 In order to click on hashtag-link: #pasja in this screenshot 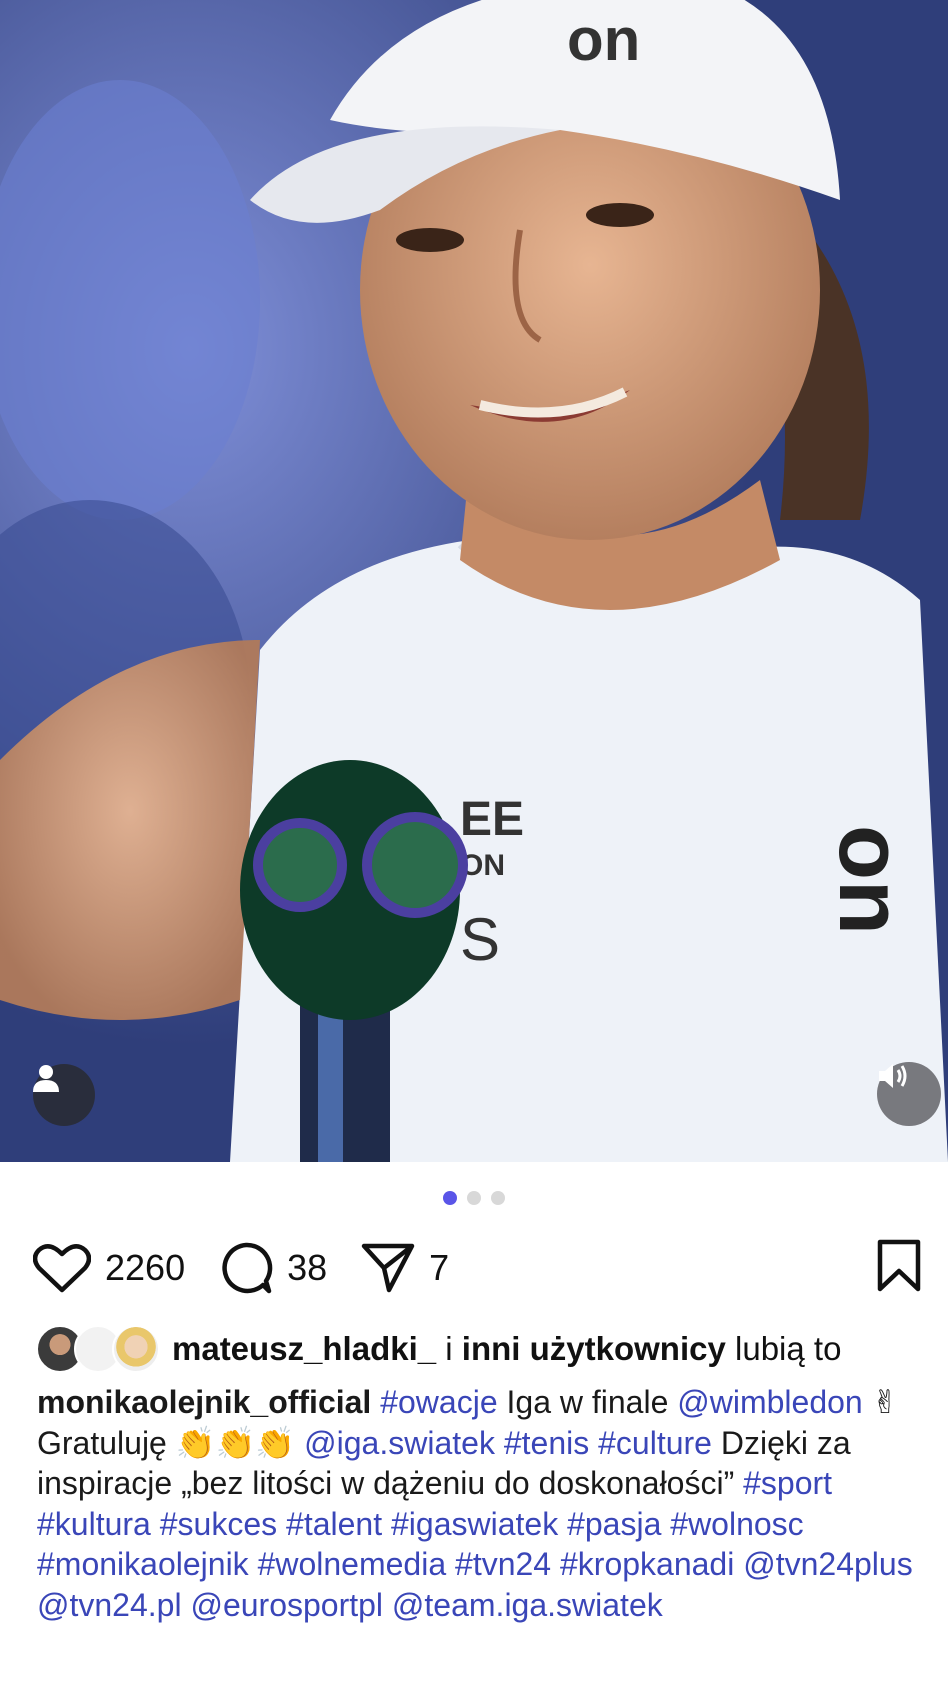, I will do `click(614, 1524)`.